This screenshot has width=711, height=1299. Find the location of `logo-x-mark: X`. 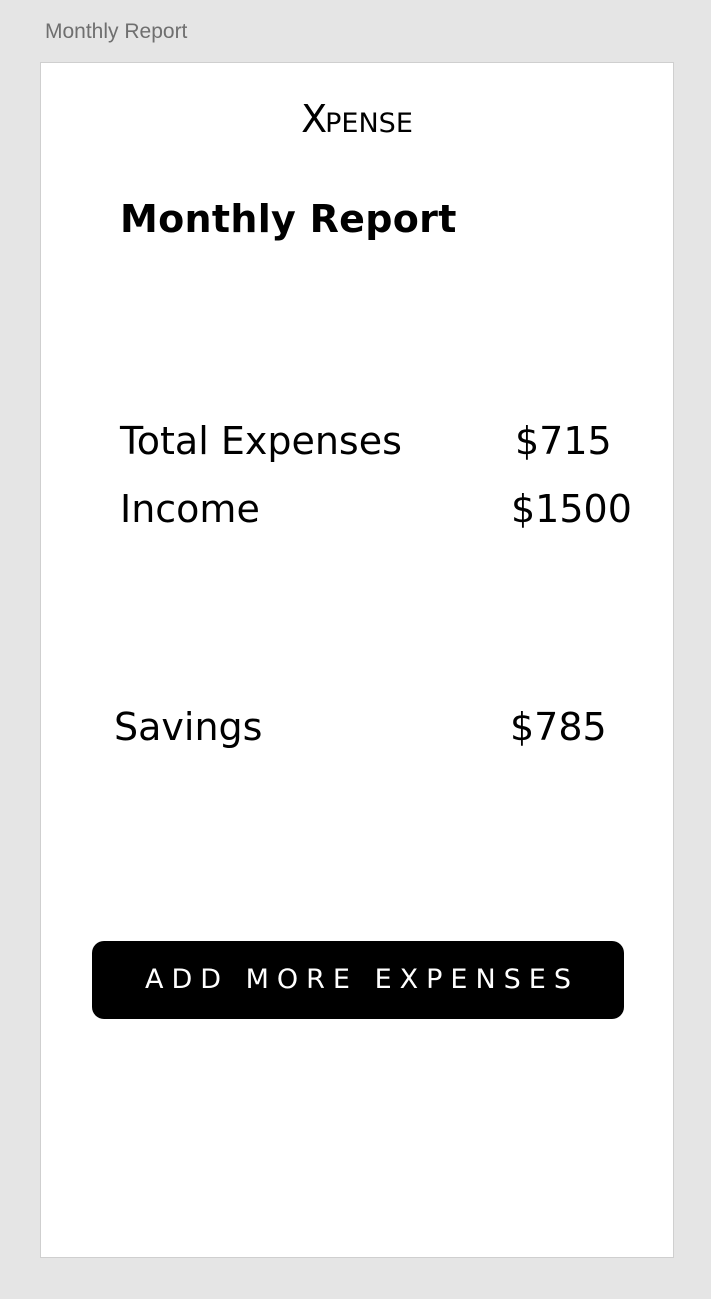

logo-x-mark: X is located at coordinates (314, 119).